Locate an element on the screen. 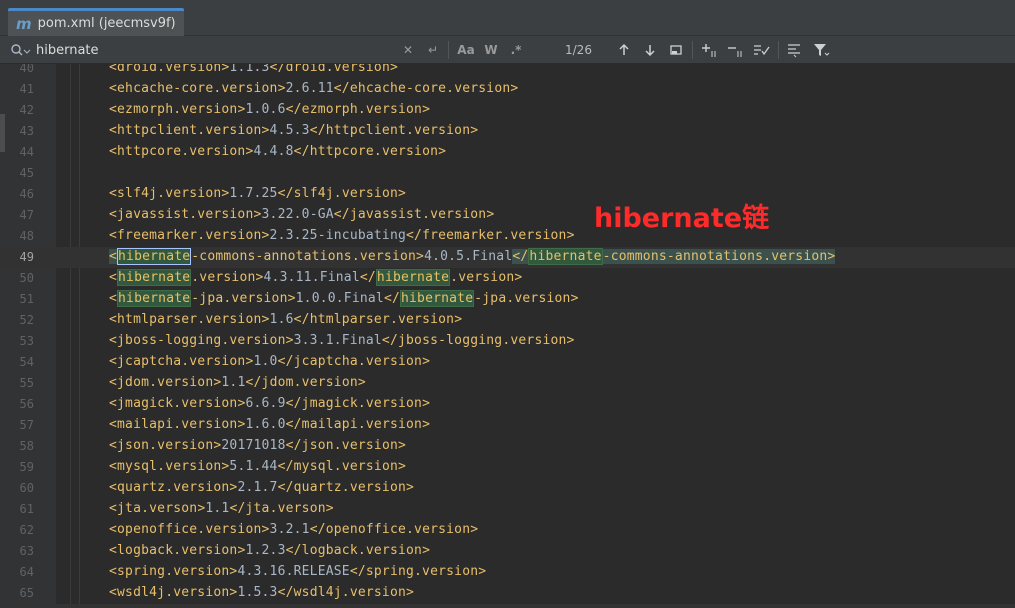 The width and height of the screenshot is (1015, 608). filter-icon is located at coordinates (822, 50).